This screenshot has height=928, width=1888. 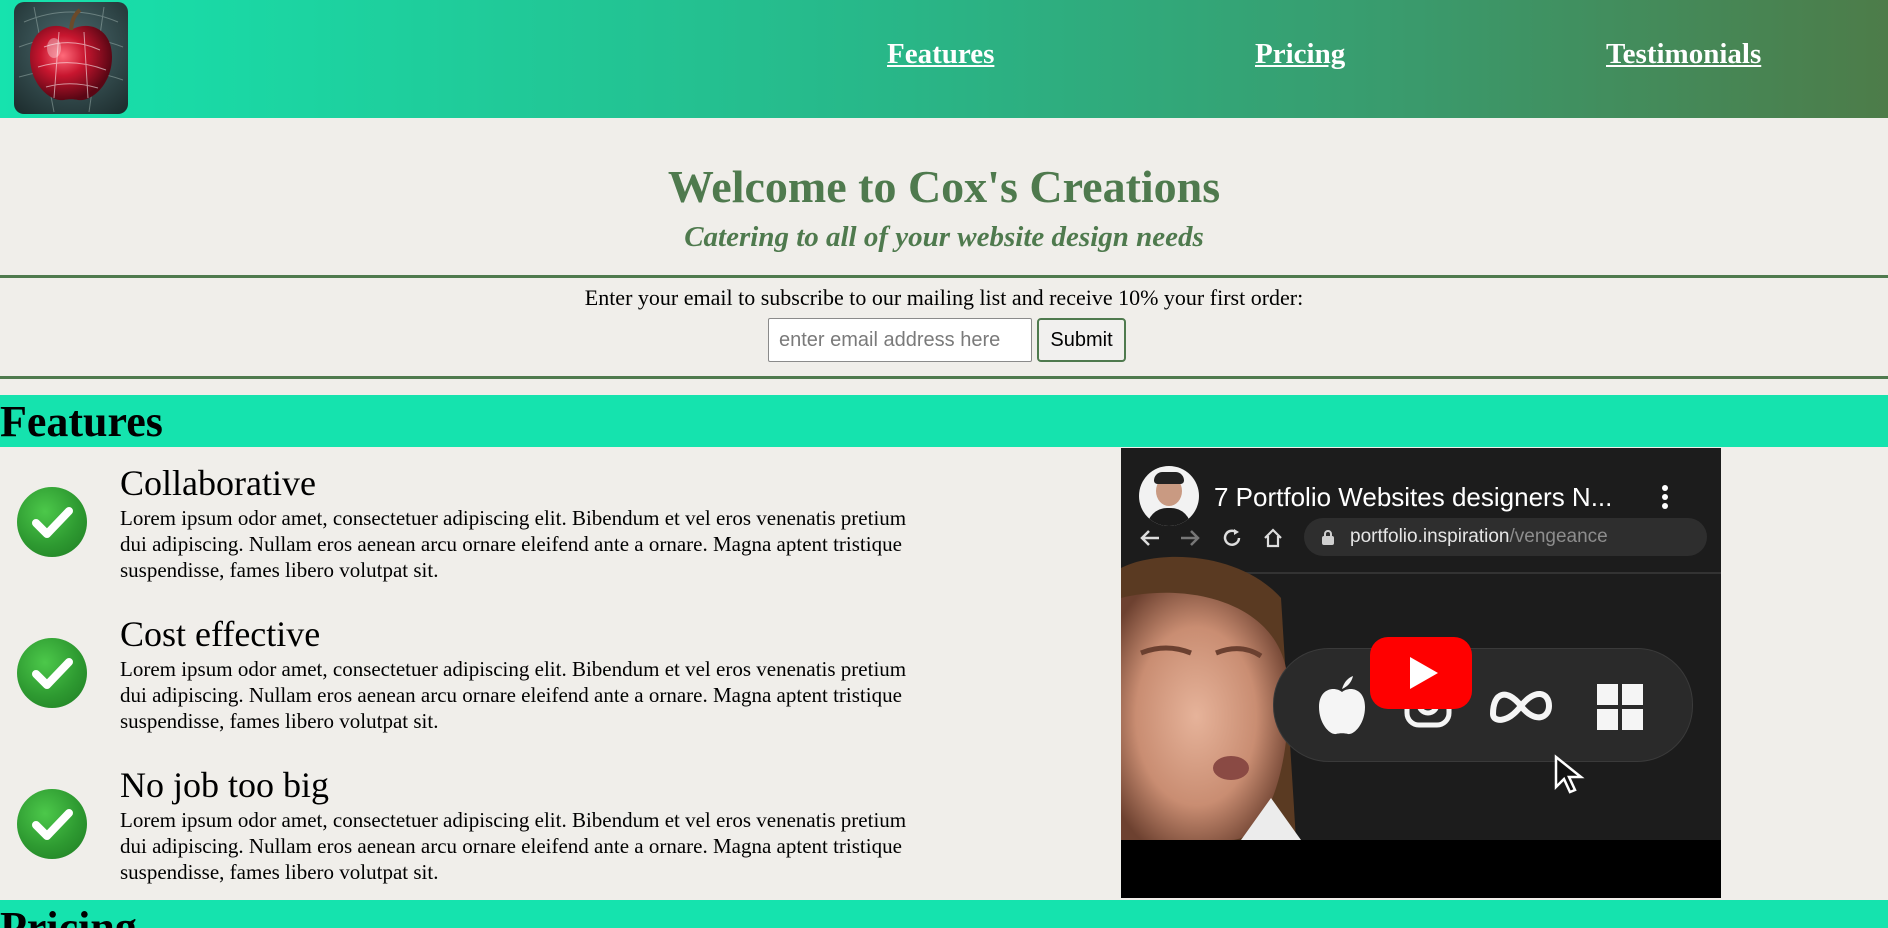 What do you see at coordinates (1081, 340) in the screenshot?
I see `submit-button: Submit` at bounding box center [1081, 340].